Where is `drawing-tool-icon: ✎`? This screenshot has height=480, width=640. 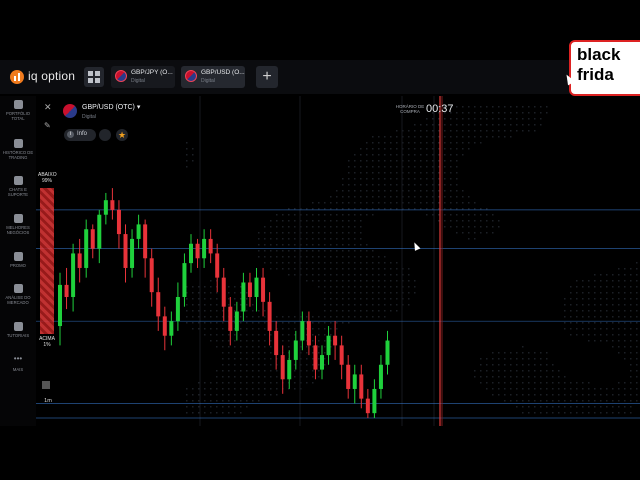
drawing-tool-icon: ✎ is located at coordinates (47, 125).